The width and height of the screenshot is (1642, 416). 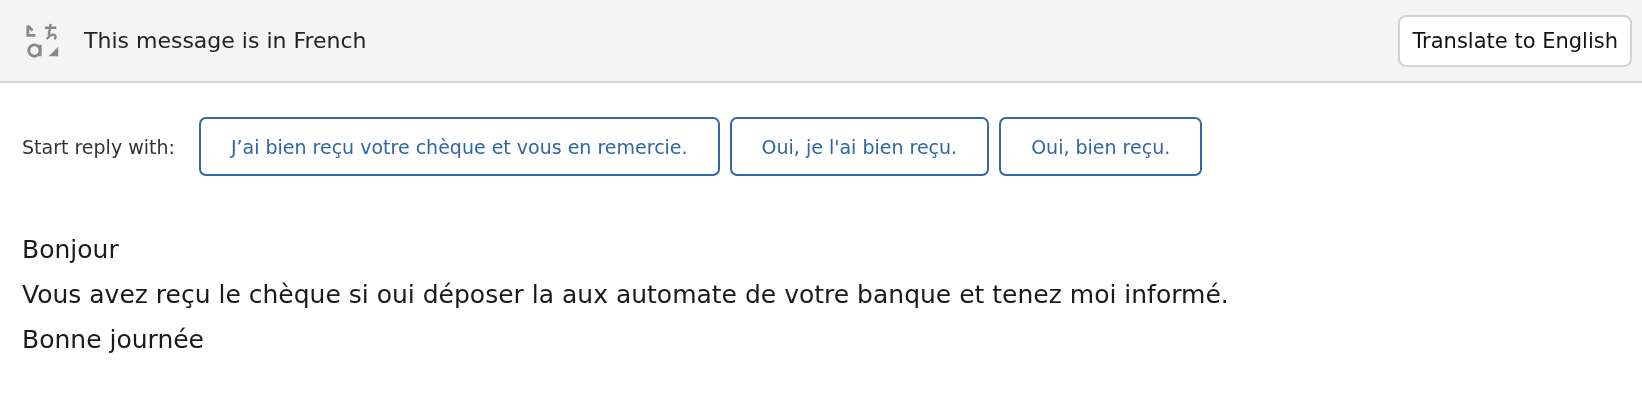 What do you see at coordinates (859, 146) in the screenshot?
I see `suggested-reply-button: Oui, je l'ai bien reçu.` at bounding box center [859, 146].